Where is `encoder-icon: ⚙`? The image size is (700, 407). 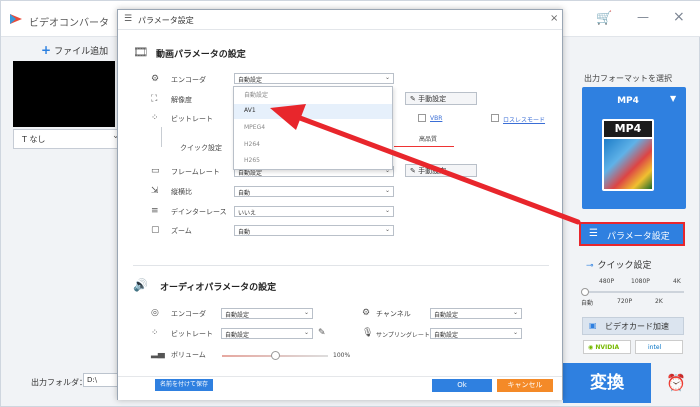 encoder-icon: ⚙ is located at coordinates (155, 79).